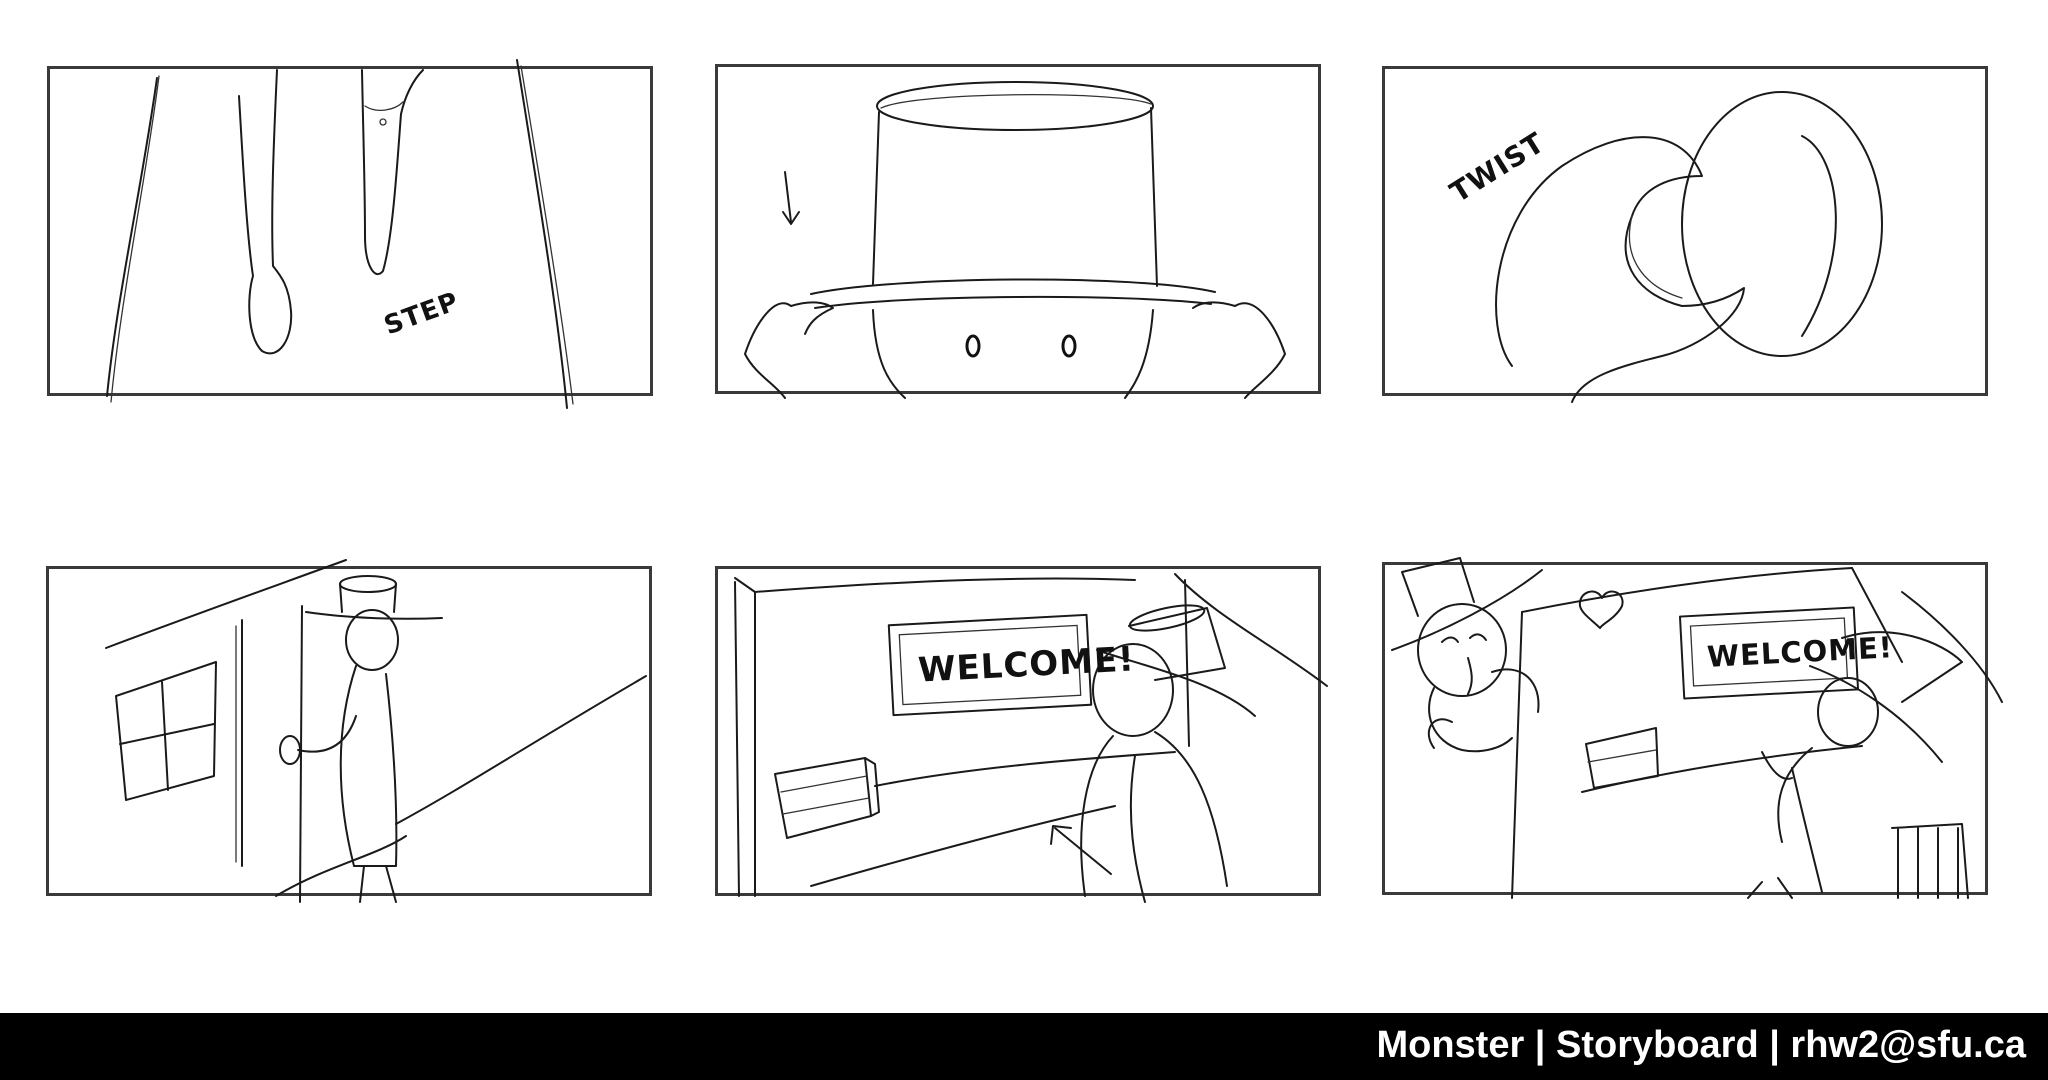  I want to click on panel-6-sketch, so click(1697, 728).